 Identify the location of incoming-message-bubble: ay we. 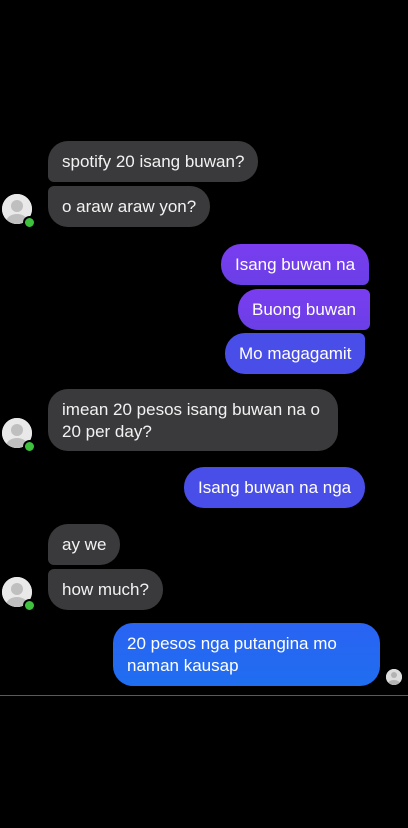
(84, 544).